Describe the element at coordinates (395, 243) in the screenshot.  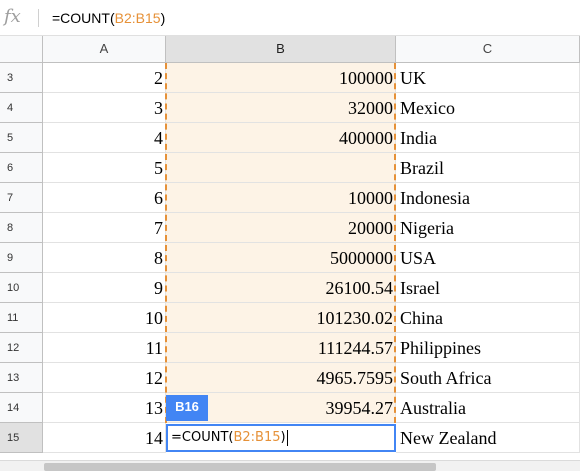
I see `range-highlight-right` at that location.